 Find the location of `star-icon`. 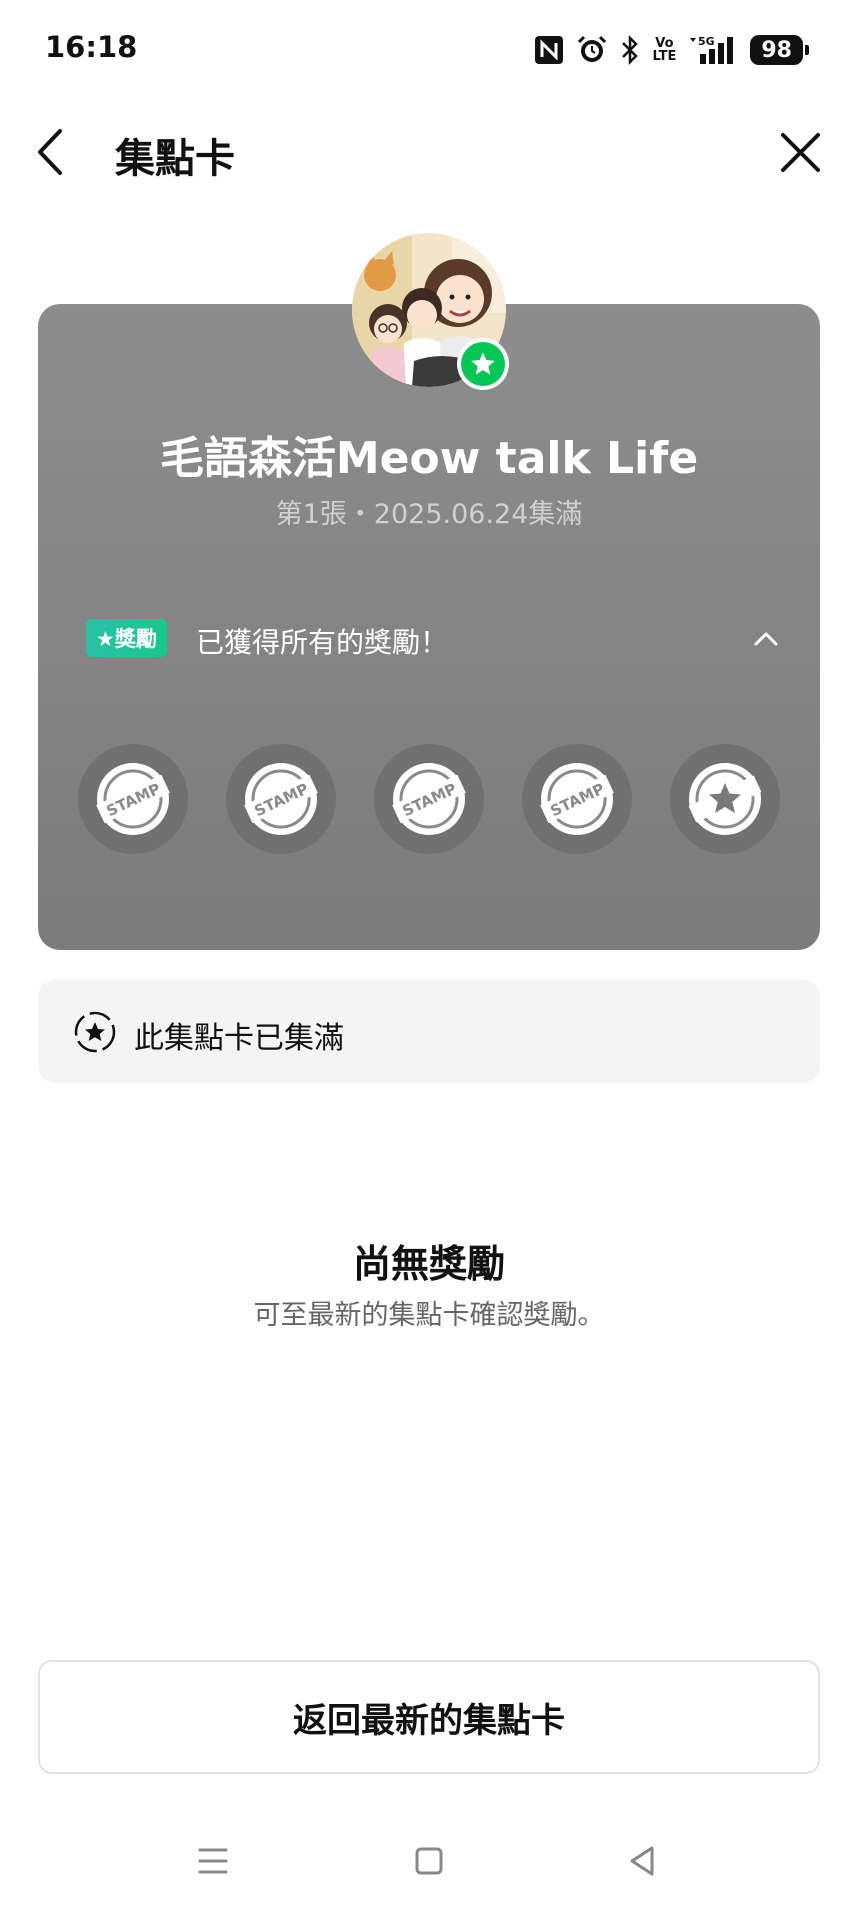

star-icon is located at coordinates (483, 363).